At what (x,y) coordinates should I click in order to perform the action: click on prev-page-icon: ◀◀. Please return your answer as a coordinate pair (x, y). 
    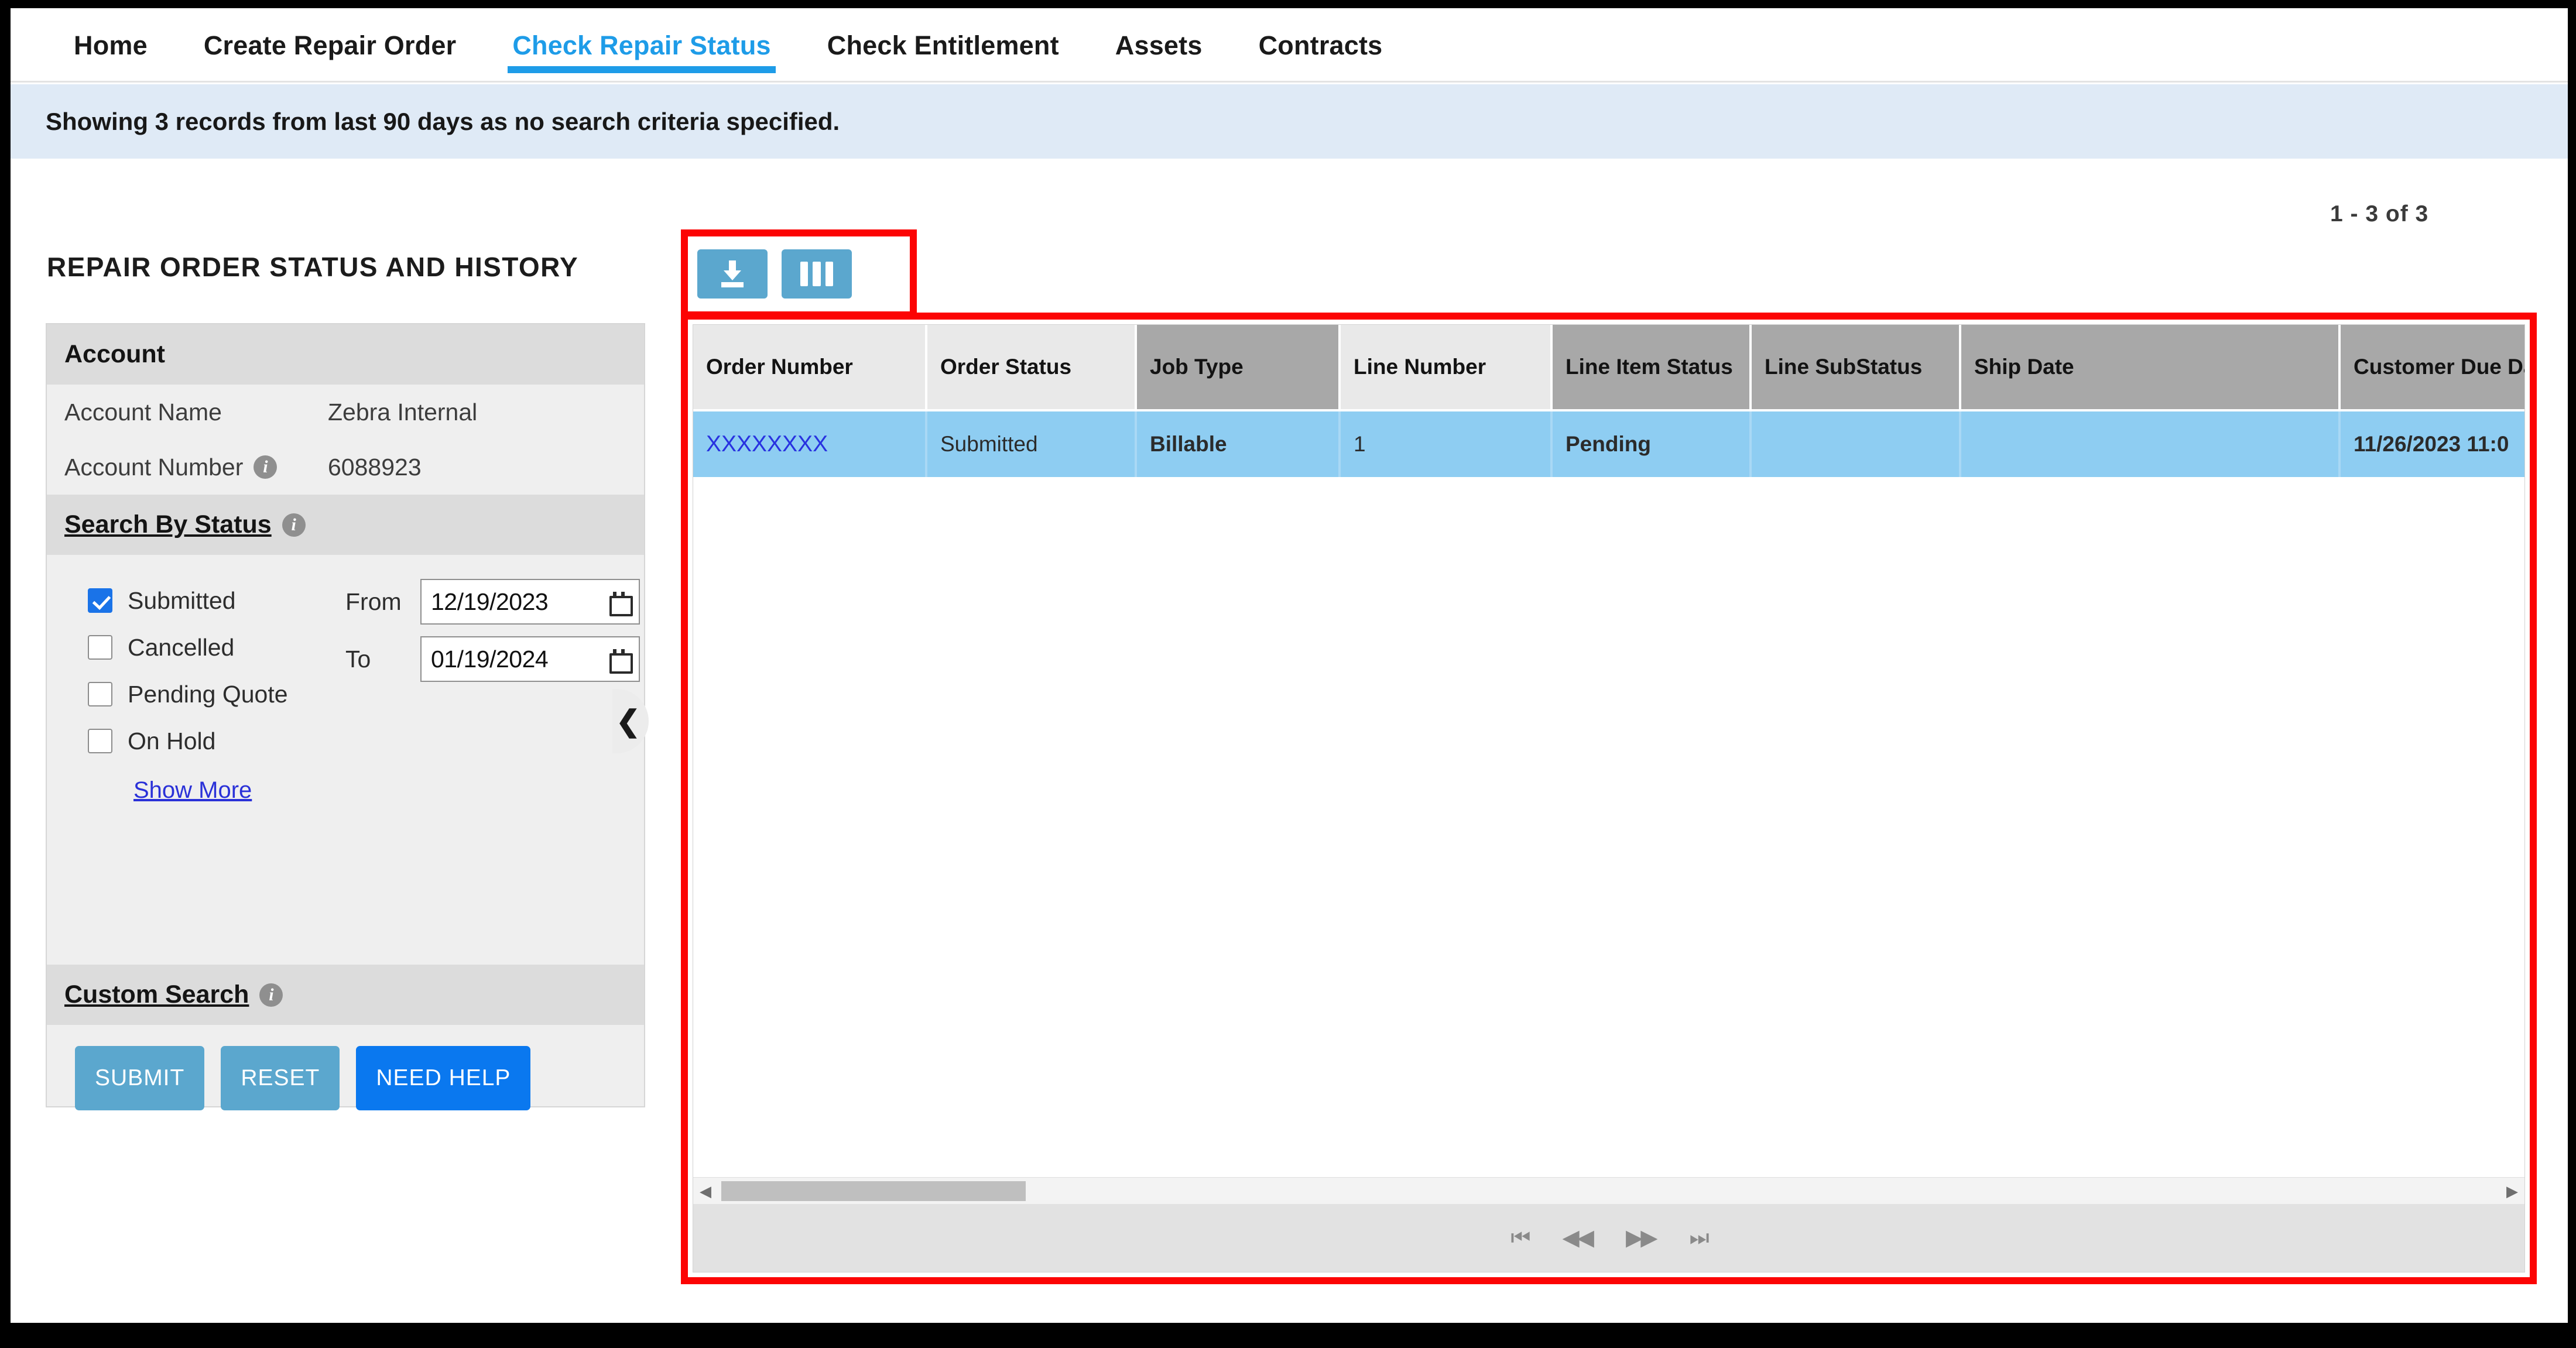
    Looking at the image, I should click on (1578, 1238).